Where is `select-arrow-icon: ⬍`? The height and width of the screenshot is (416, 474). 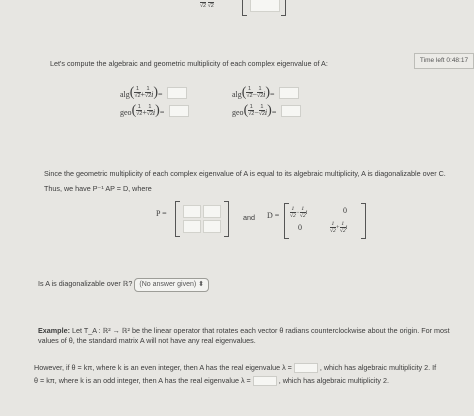
select-arrow-icon: ⬍ is located at coordinates (201, 284).